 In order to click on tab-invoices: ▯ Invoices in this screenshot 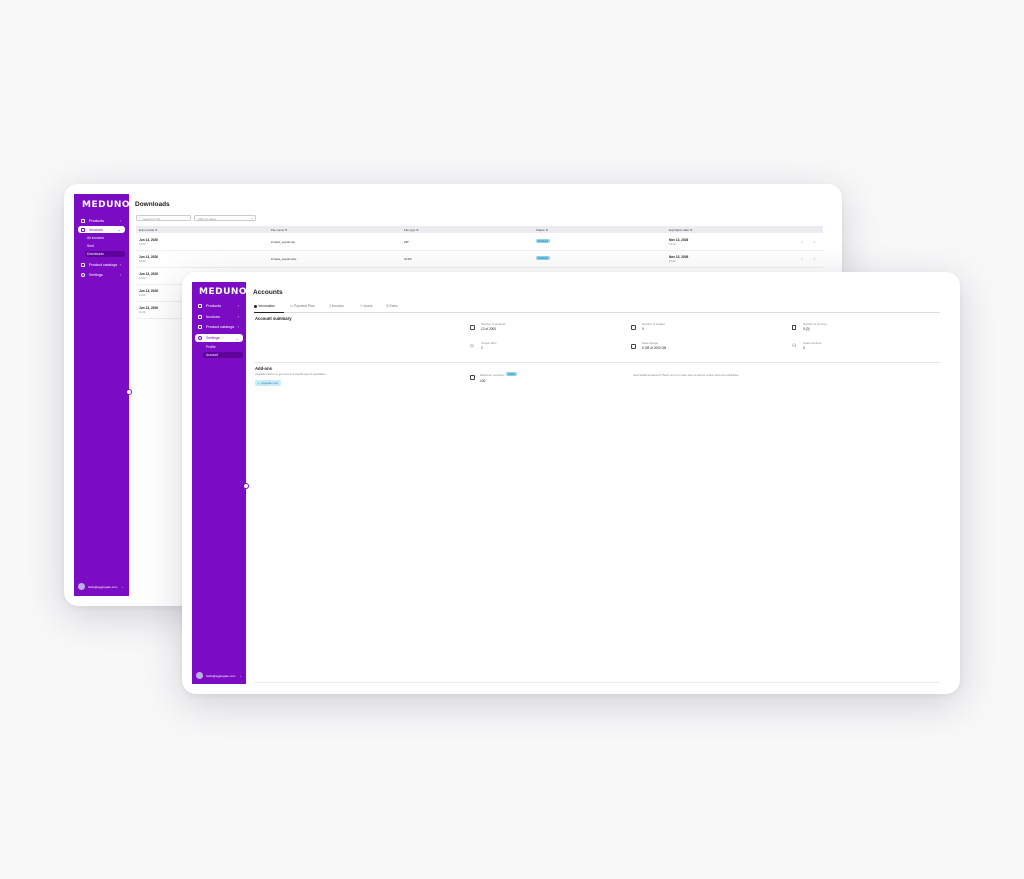, I will do `click(336, 306)`.